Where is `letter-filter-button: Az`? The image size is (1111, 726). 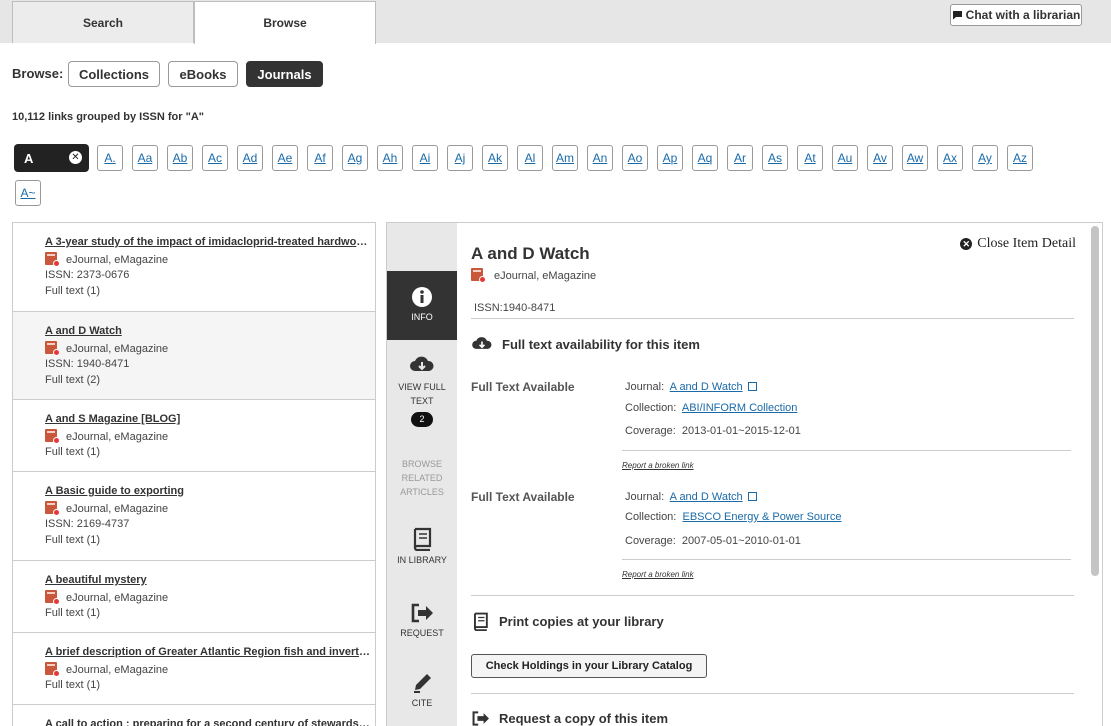
letter-filter-button: Az is located at coordinates (1020, 158).